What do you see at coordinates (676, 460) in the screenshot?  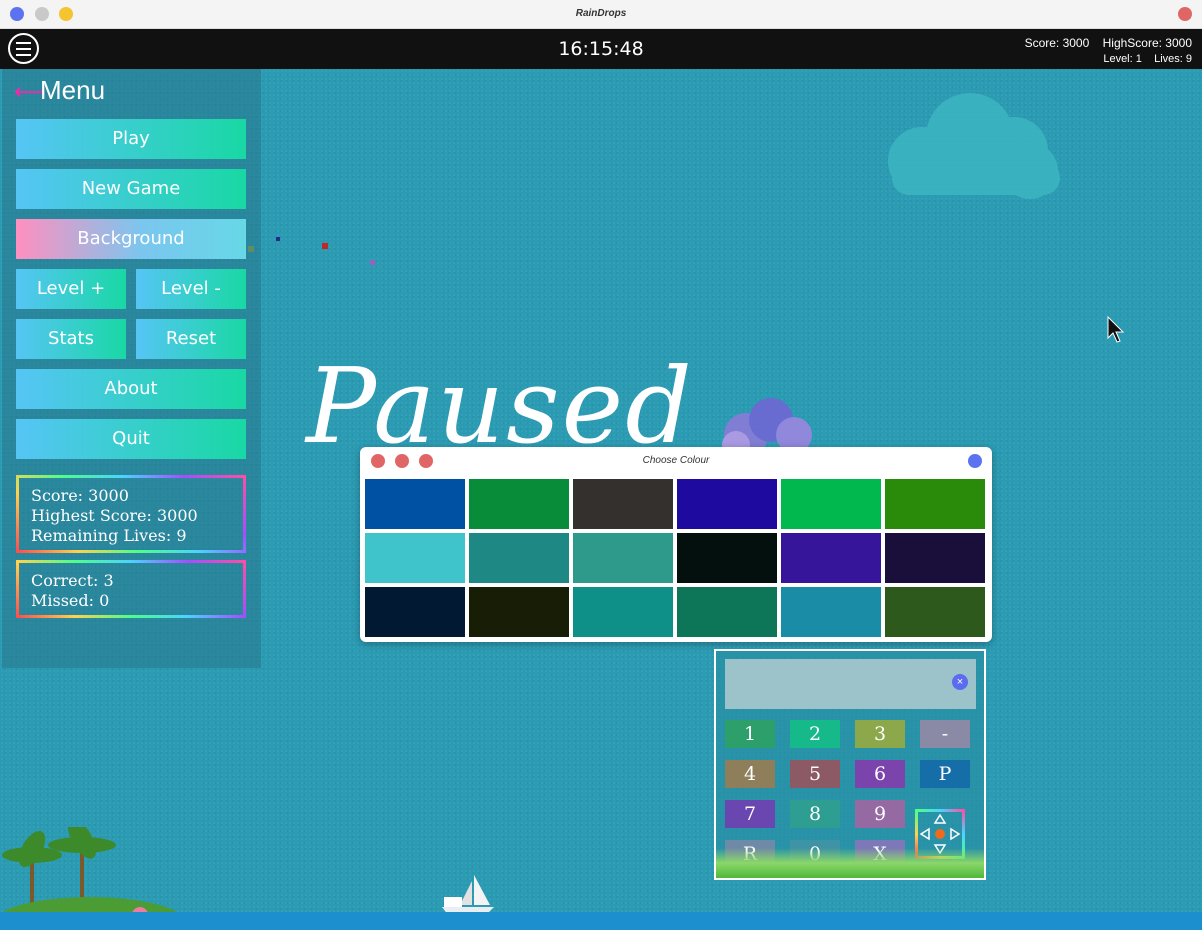 I see `dialog-title: Choose Colour` at bounding box center [676, 460].